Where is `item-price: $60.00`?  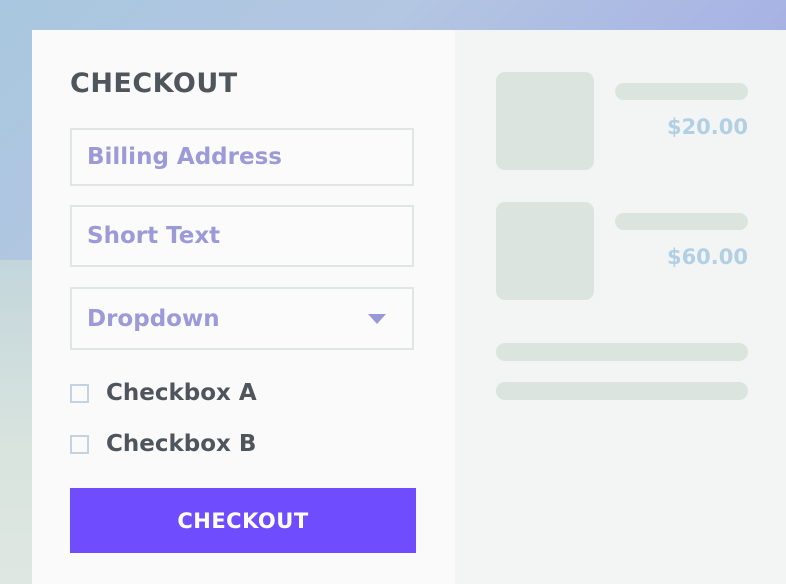
item-price: $60.00 is located at coordinates (707, 257).